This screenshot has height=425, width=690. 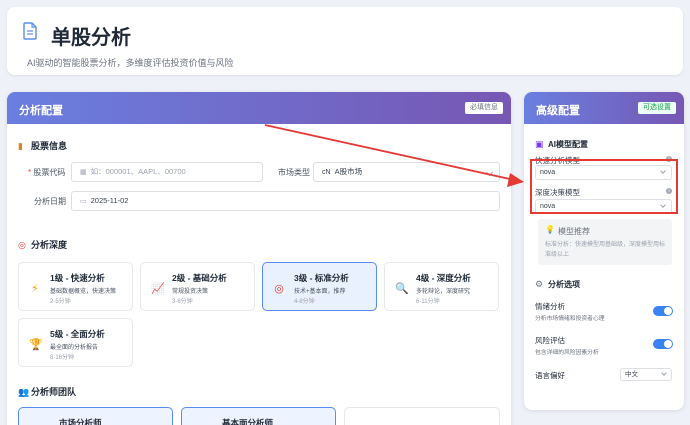 I want to click on advanced-config-title: 高级配置, so click(x=558, y=111).